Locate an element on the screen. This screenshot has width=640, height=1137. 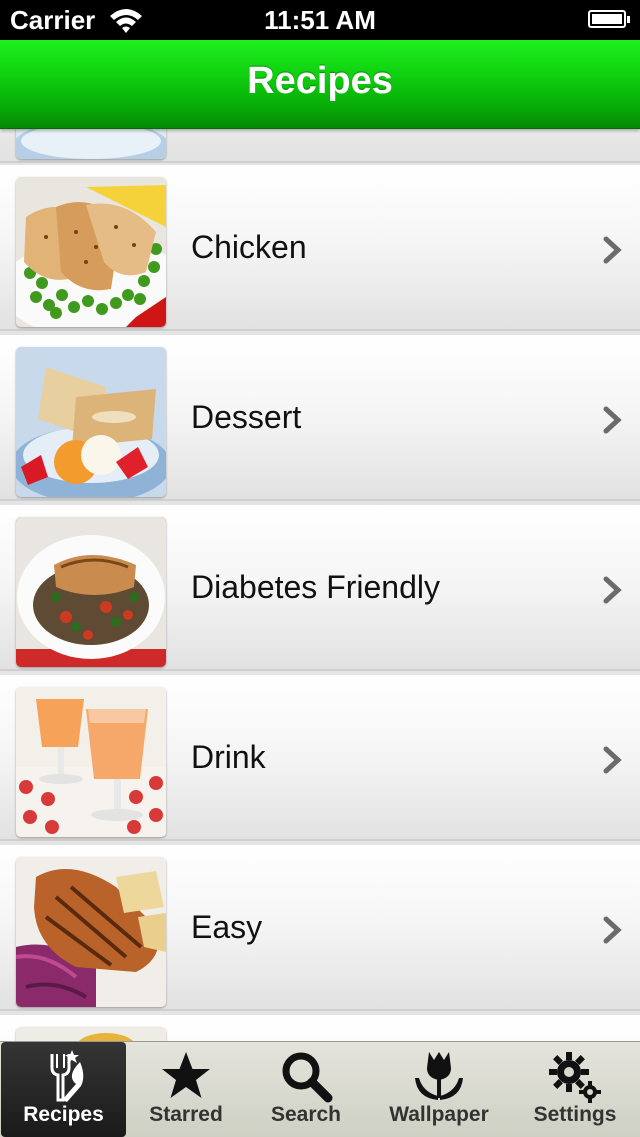
tab-search: Search is located at coordinates (306, 1089).